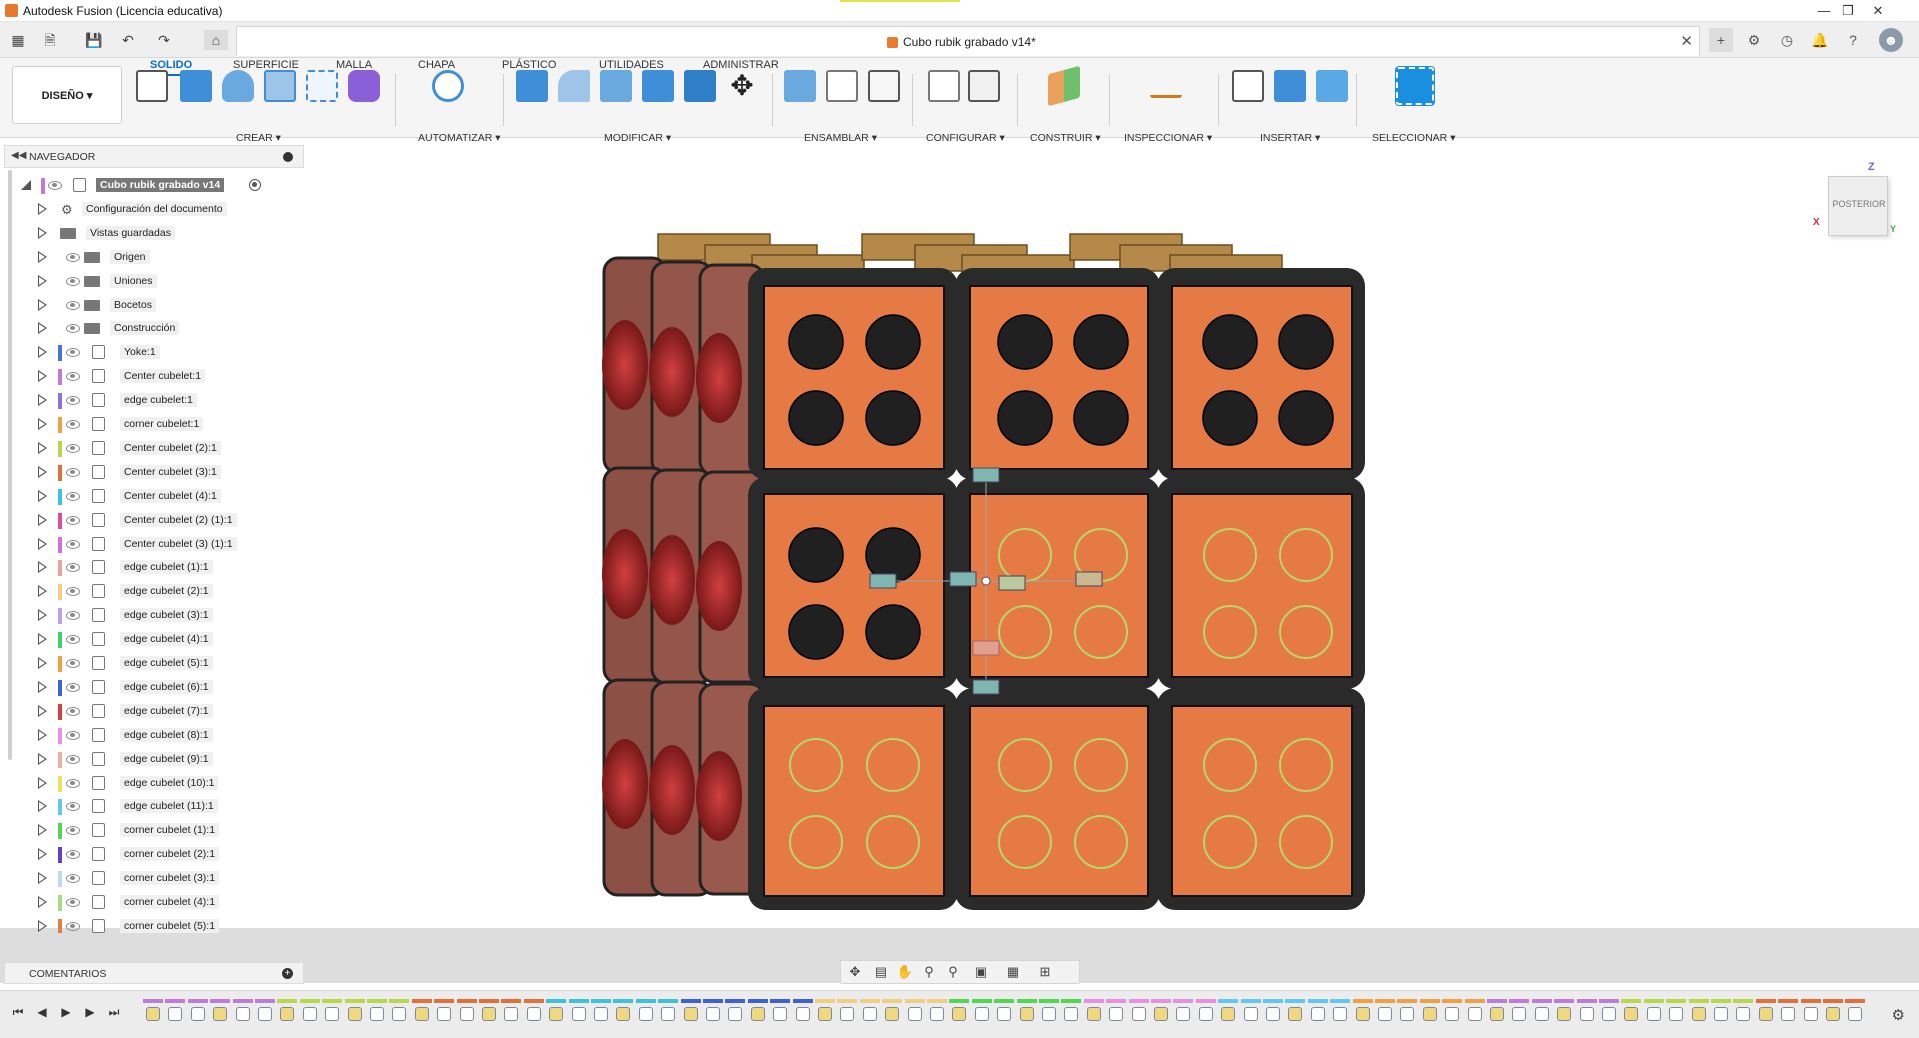 This screenshot has width=1919, height=1038. I want to click on browser-item: ⚙ Configuración del documento, so click(150, 209).